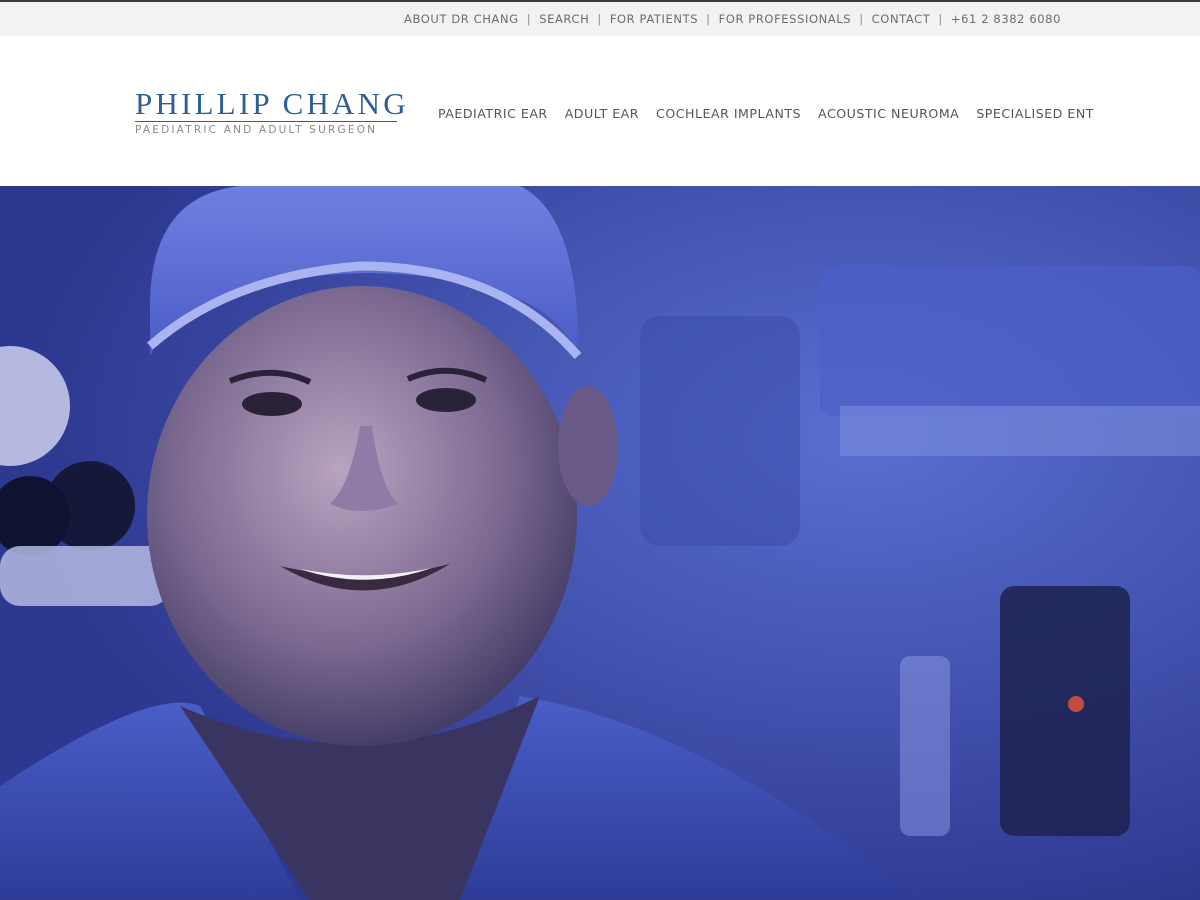  Describe the element at coordinates (461, 19) in the screenshot. I see `util-link-about: ABOUT DR CHANG` at that location.